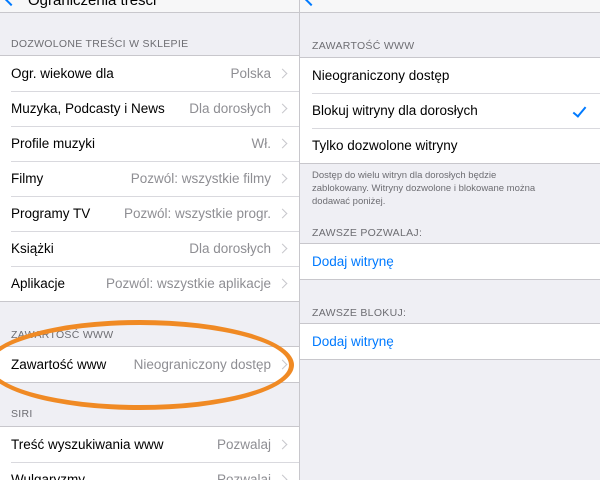  What do you see at coordinates (149, 73) in the screenshot?
I see `store-row-age-rating: Ogr. wiekowe dla Polska` at bounding box center [149, 73].